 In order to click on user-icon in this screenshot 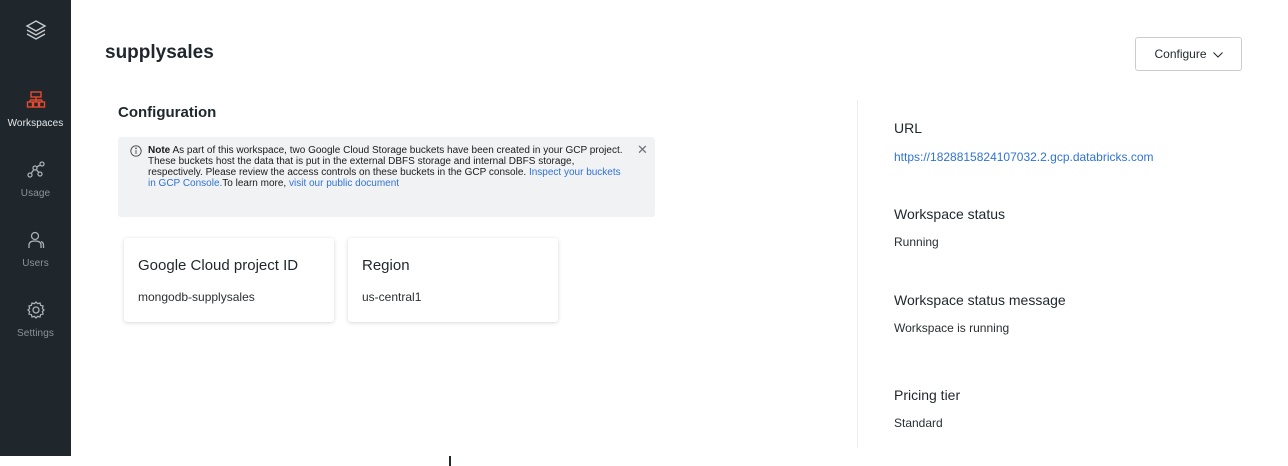, I will do `click(36, 240)`.